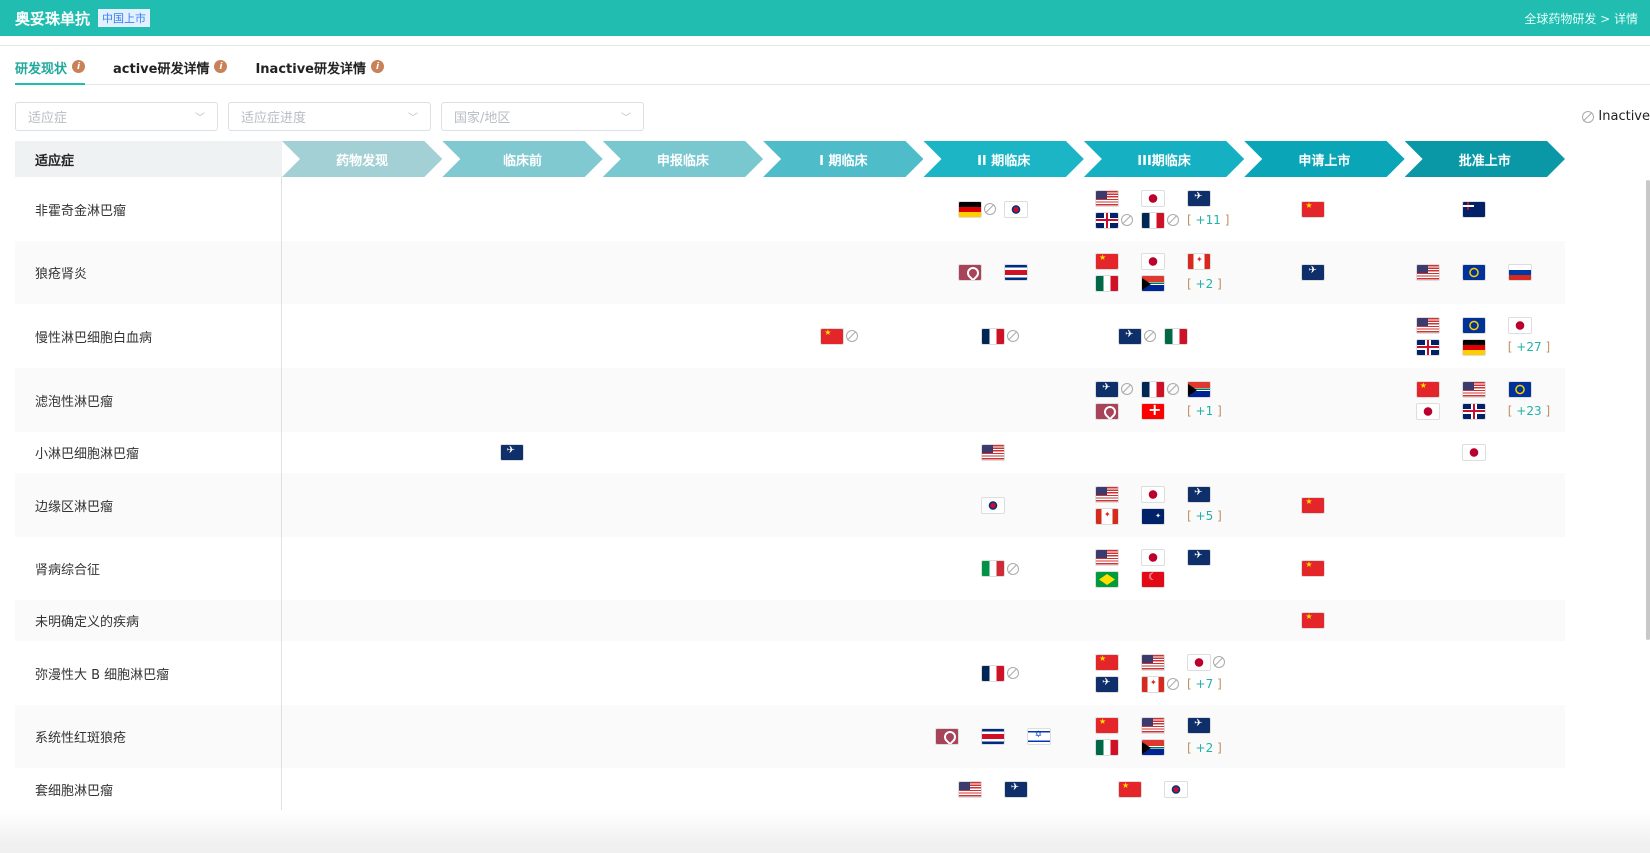  What do you see at coordinates (148, 209) in the screenshot?
I see `indication-name: 非霍奇金淋巴瘤` at bounding box center [148, 209].